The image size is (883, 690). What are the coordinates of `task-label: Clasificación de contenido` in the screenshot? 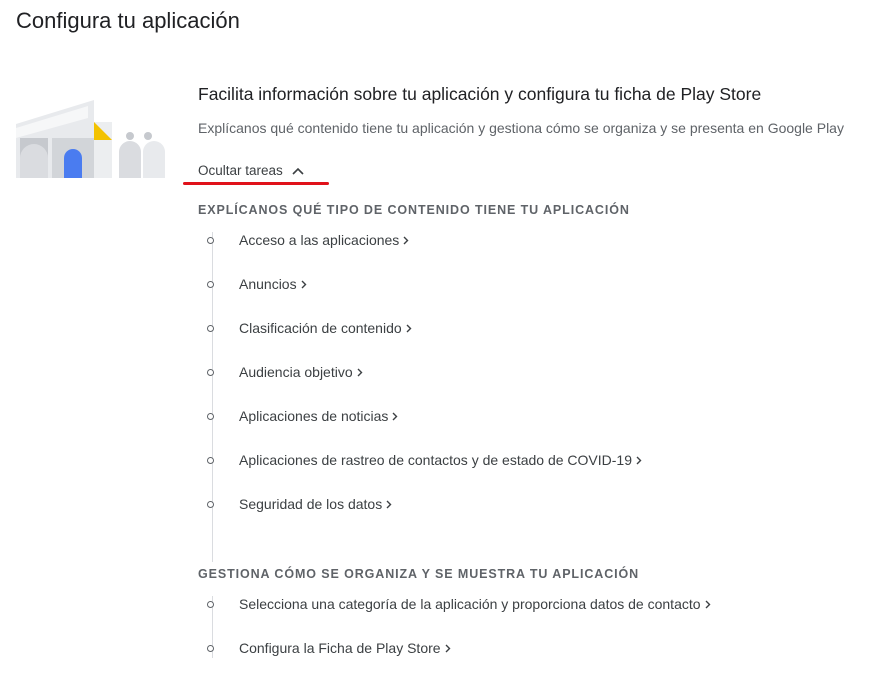 It's located at (320, 328).